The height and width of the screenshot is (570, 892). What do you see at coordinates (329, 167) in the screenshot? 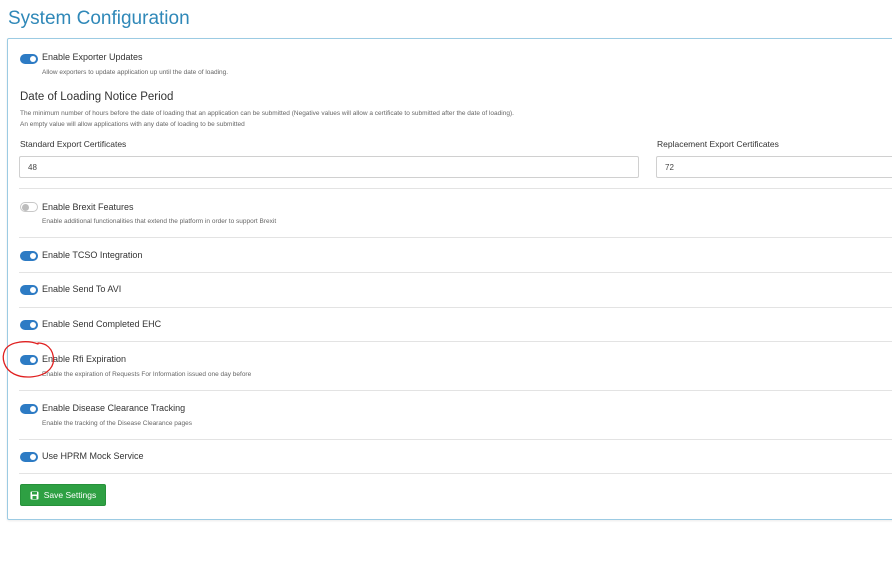
I see `standard-certificates-input` at bounding box center [329, 167].